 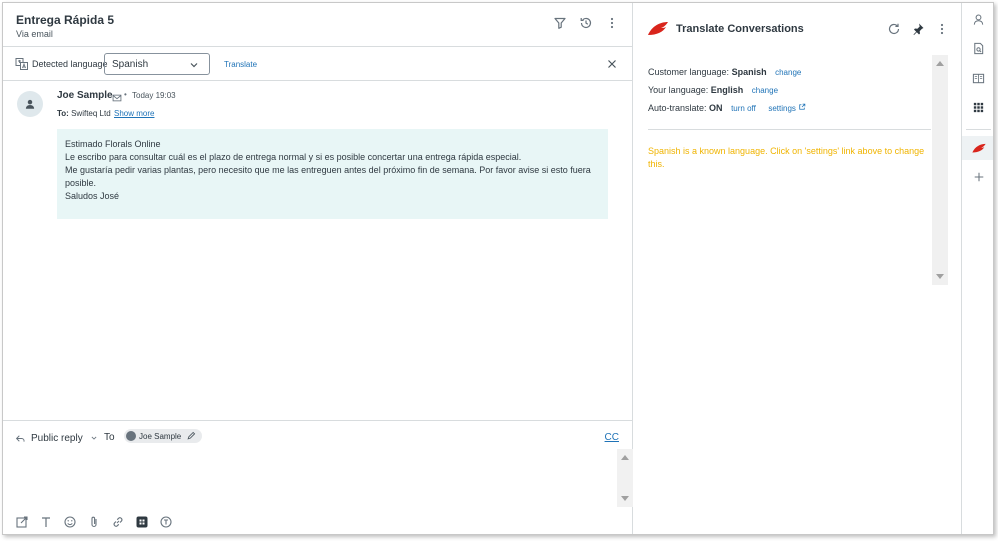 I want to click on your-language-label: Your language:, so click(x=678, y=90).